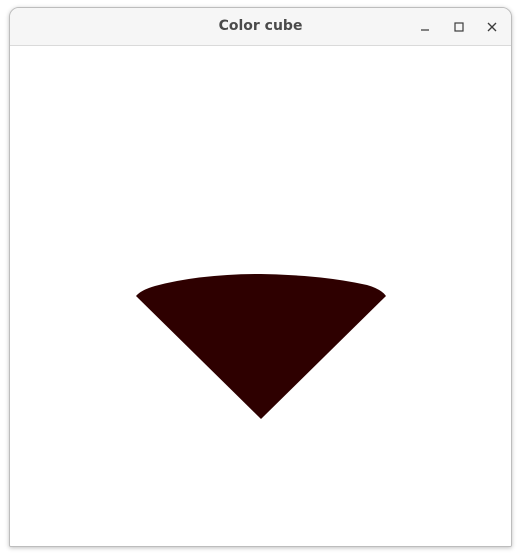  I want to click on maximize-icon, so click(459, 27).